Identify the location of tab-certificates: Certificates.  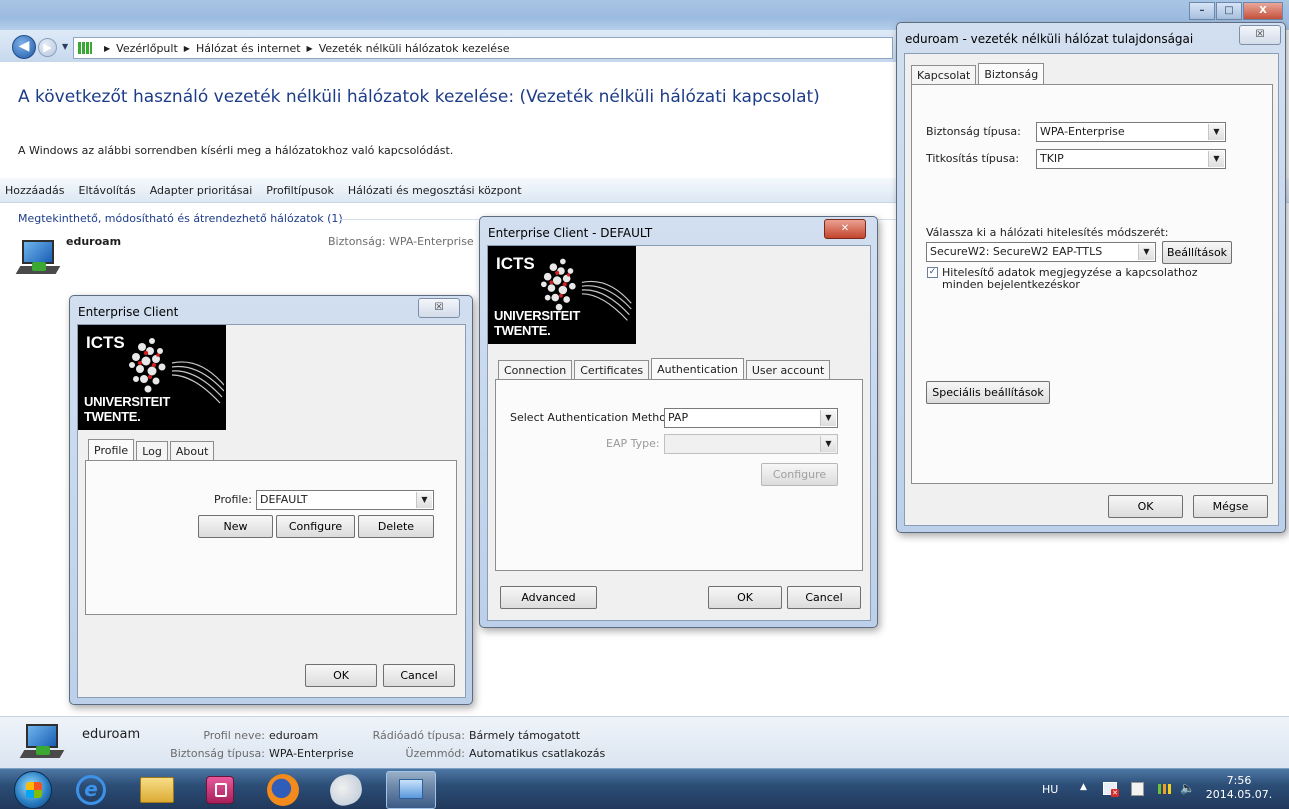
(612, 370).